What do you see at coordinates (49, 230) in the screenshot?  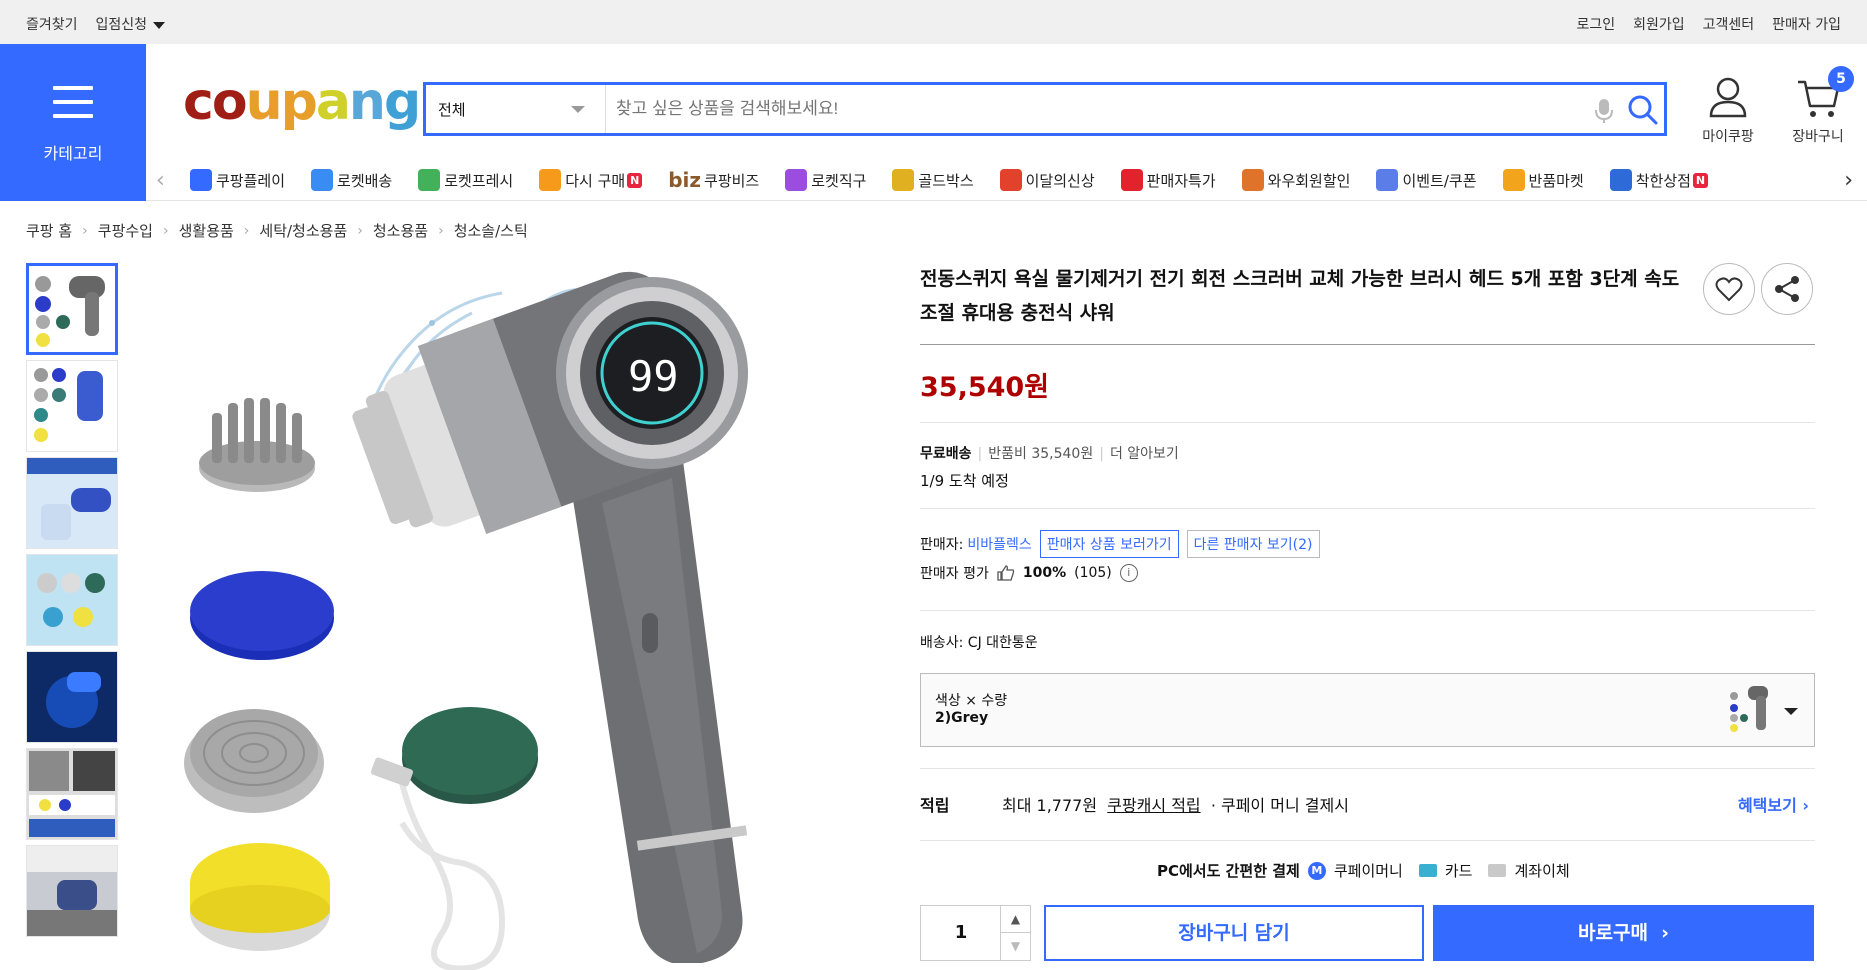 I see `breadcrumb-item: 쿠팡 홈` at bounding box center [49, 230].